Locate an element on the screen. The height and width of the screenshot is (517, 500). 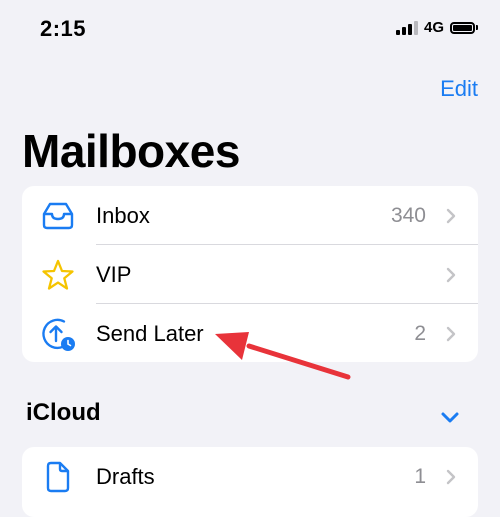
network-type: 4G is located at coordinates (433, 27).